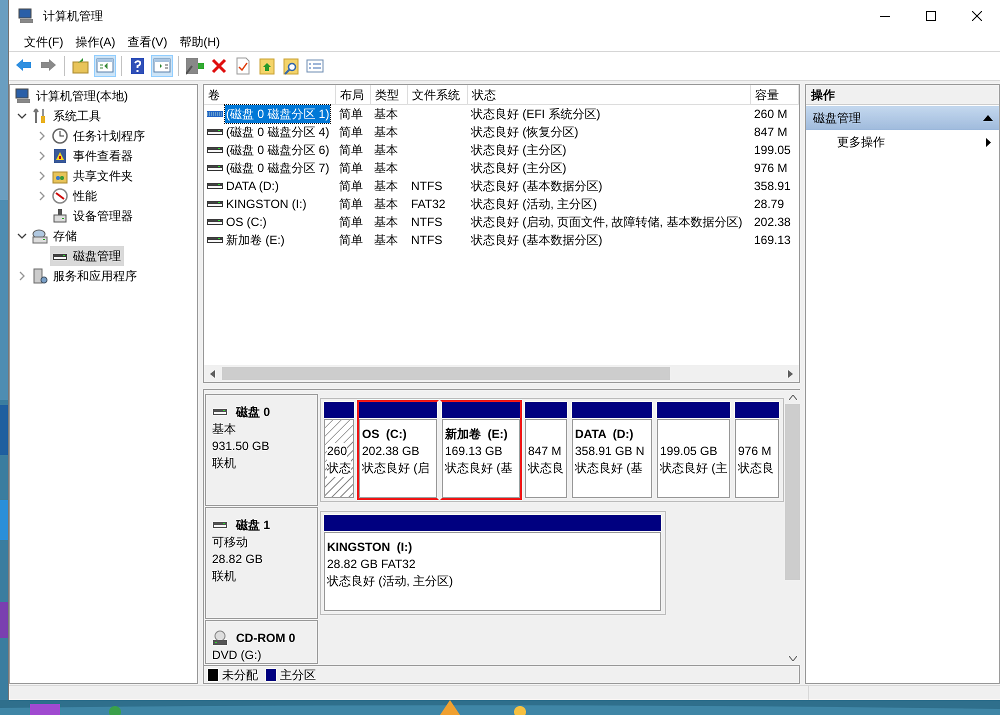  Describe the element at coordinates (477, 434) in the screenshot. I see `partition-title: 新加卷 (E:)` at that location.